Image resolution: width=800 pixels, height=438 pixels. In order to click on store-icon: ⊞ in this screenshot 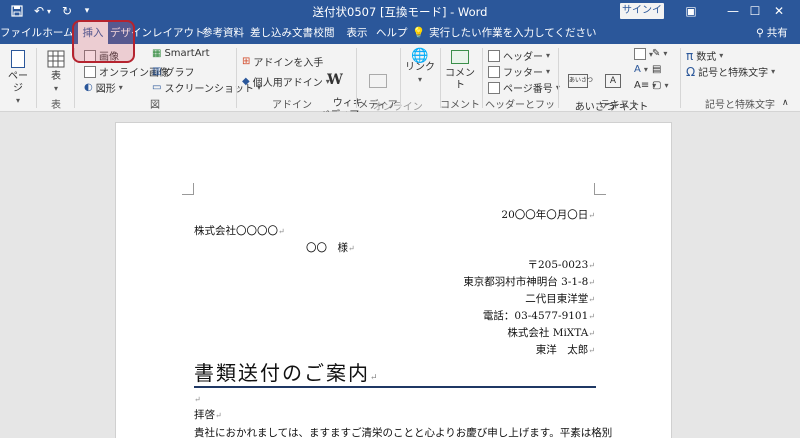, I will do `click(246, 61)`.